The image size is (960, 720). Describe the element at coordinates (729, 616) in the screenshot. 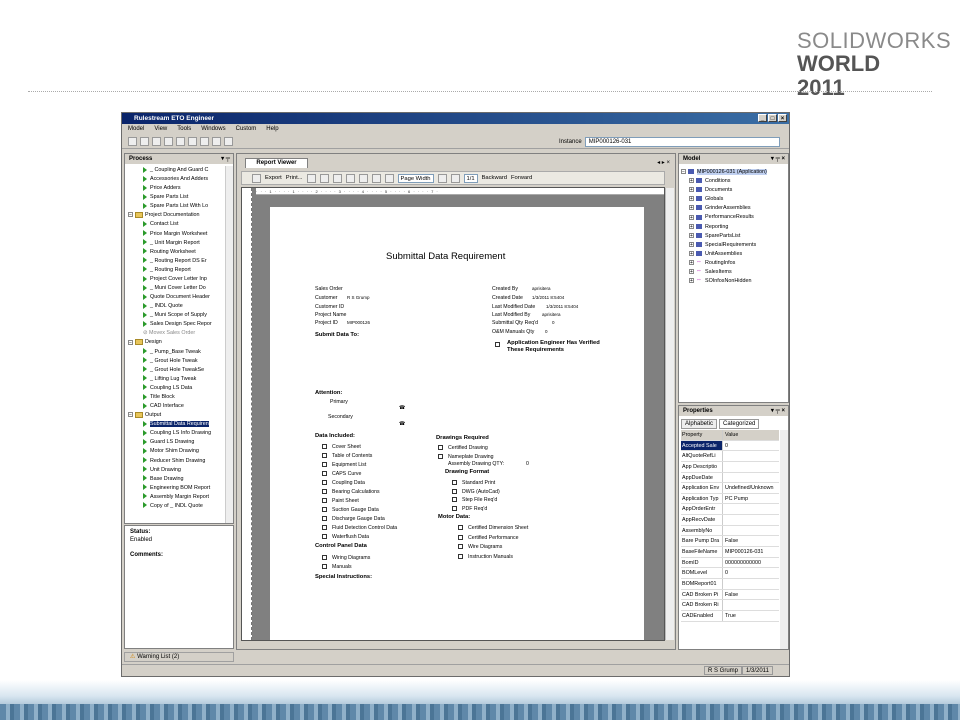

I see `property-value: True` at that location.